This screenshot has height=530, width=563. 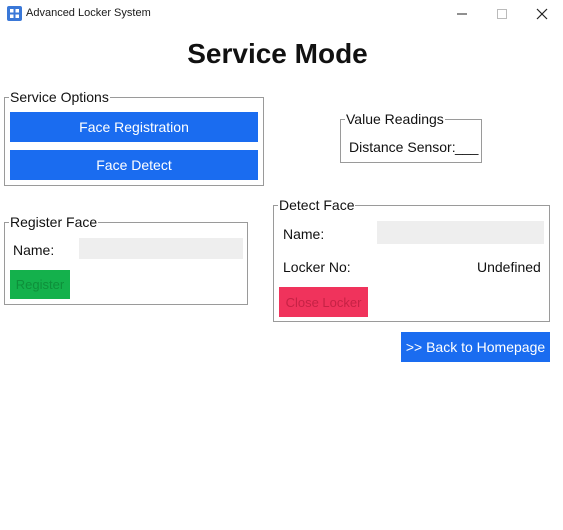 I want to click on register-name-label: Name:, so click(x=34, y=250).